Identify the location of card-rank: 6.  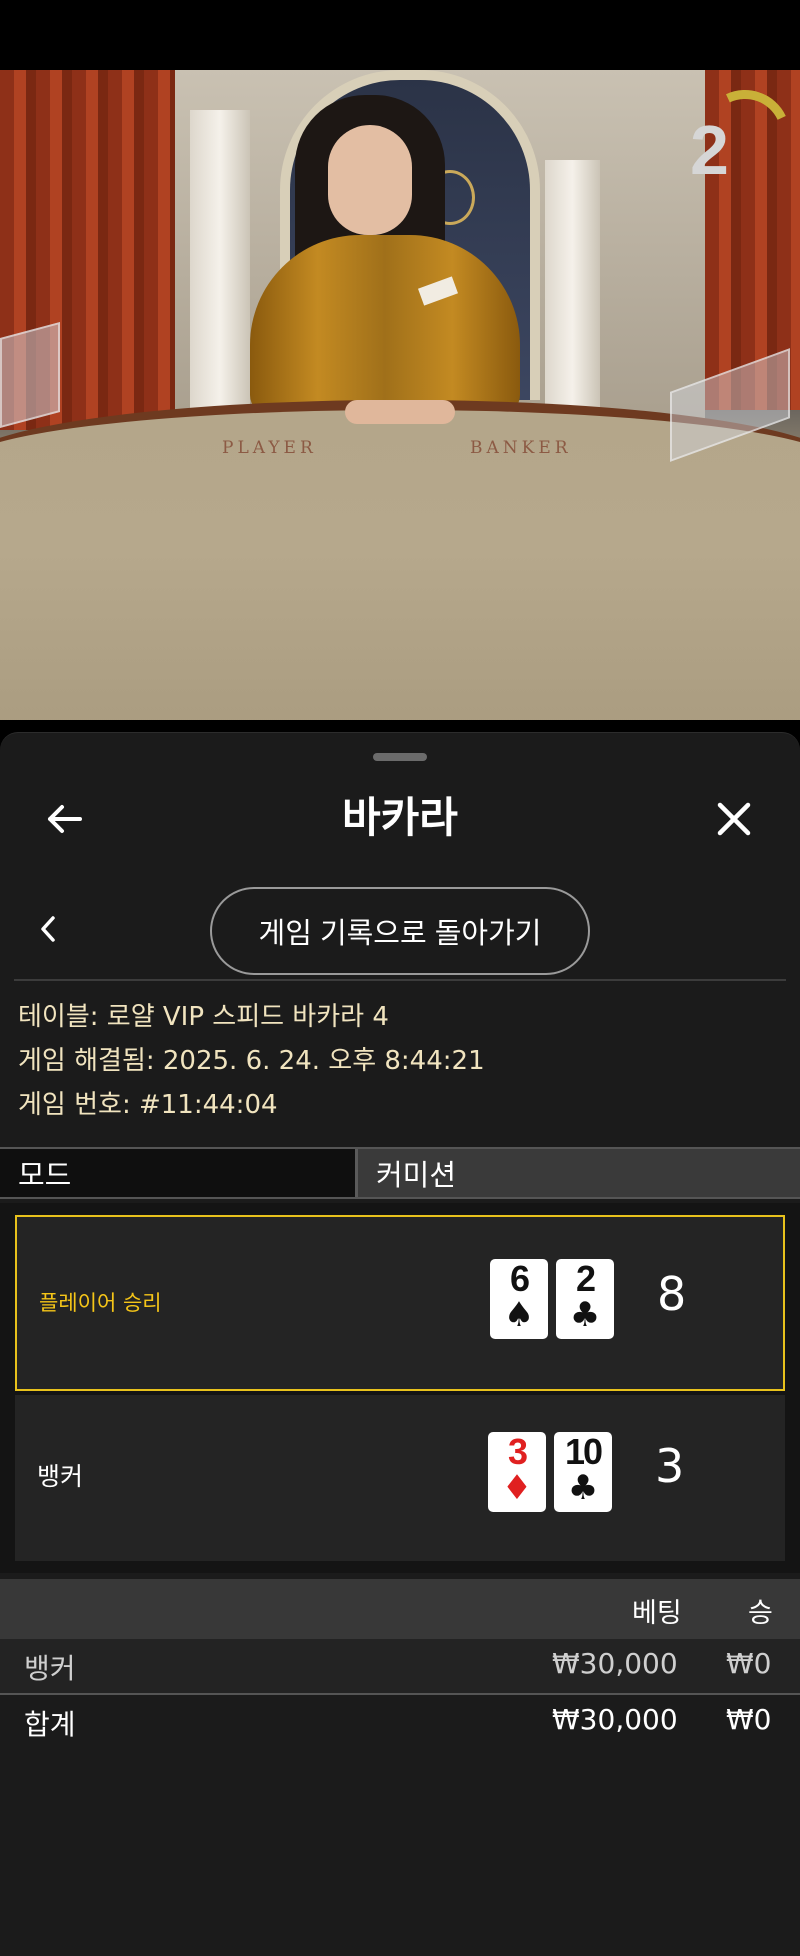
(519, 1278).